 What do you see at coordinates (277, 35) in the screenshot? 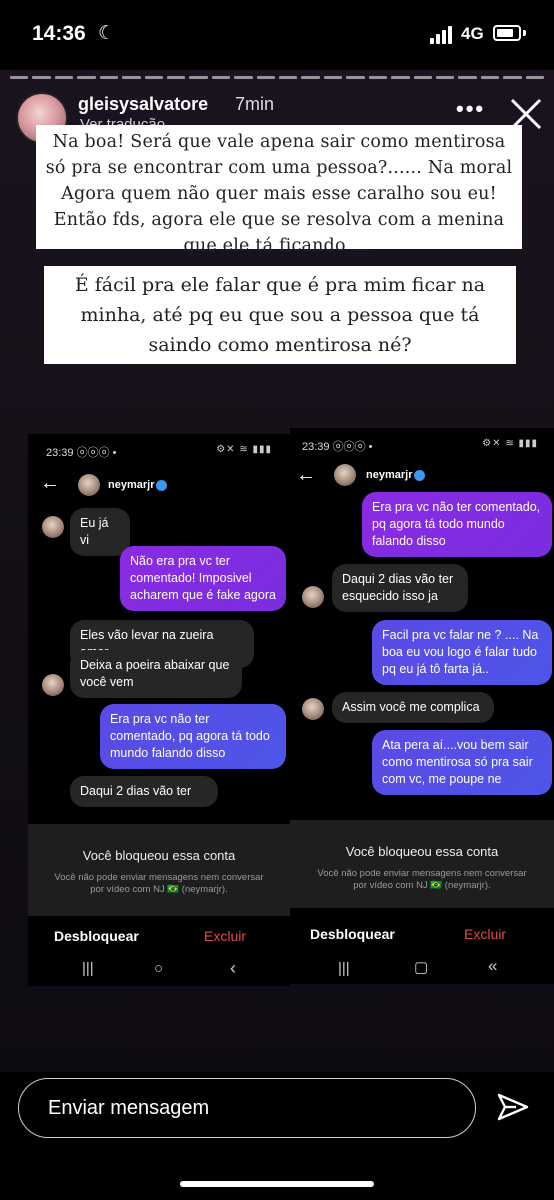
I see `status-bar: 14:36 ☾ 4G` at bounding box center [277, 35].